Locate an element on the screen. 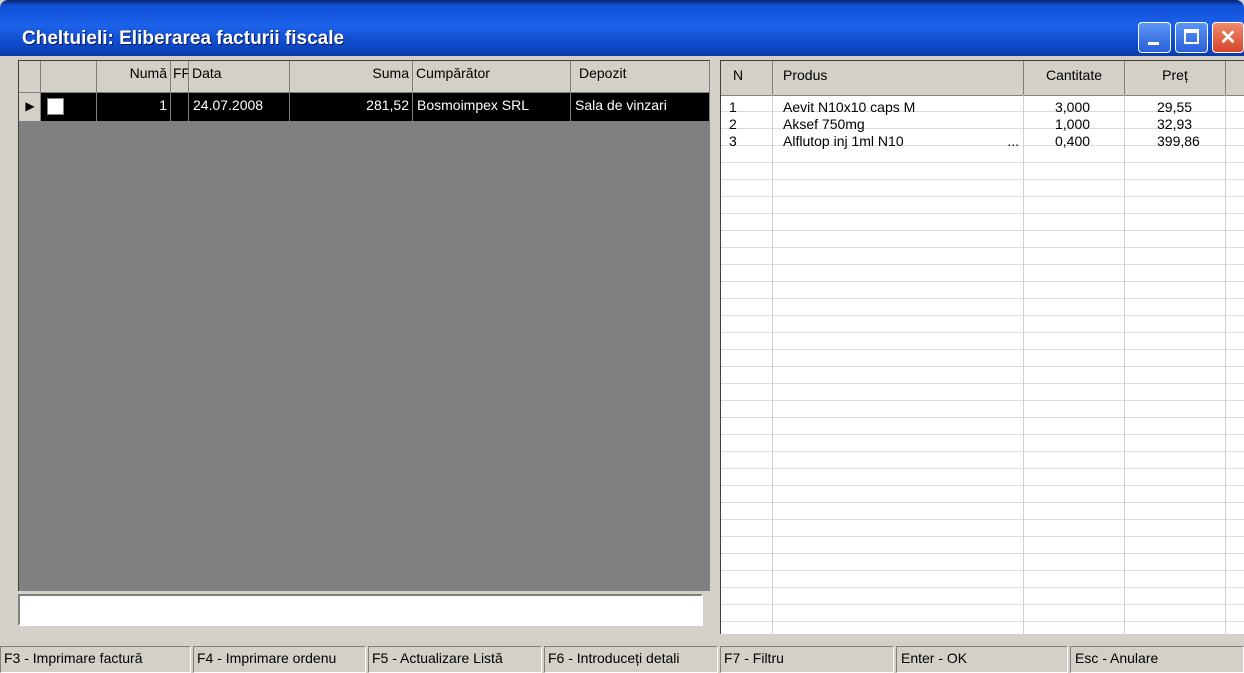 The width and height of the screenshot is (1244, 673). header-ff: FF is located at coordinates (180, 77).